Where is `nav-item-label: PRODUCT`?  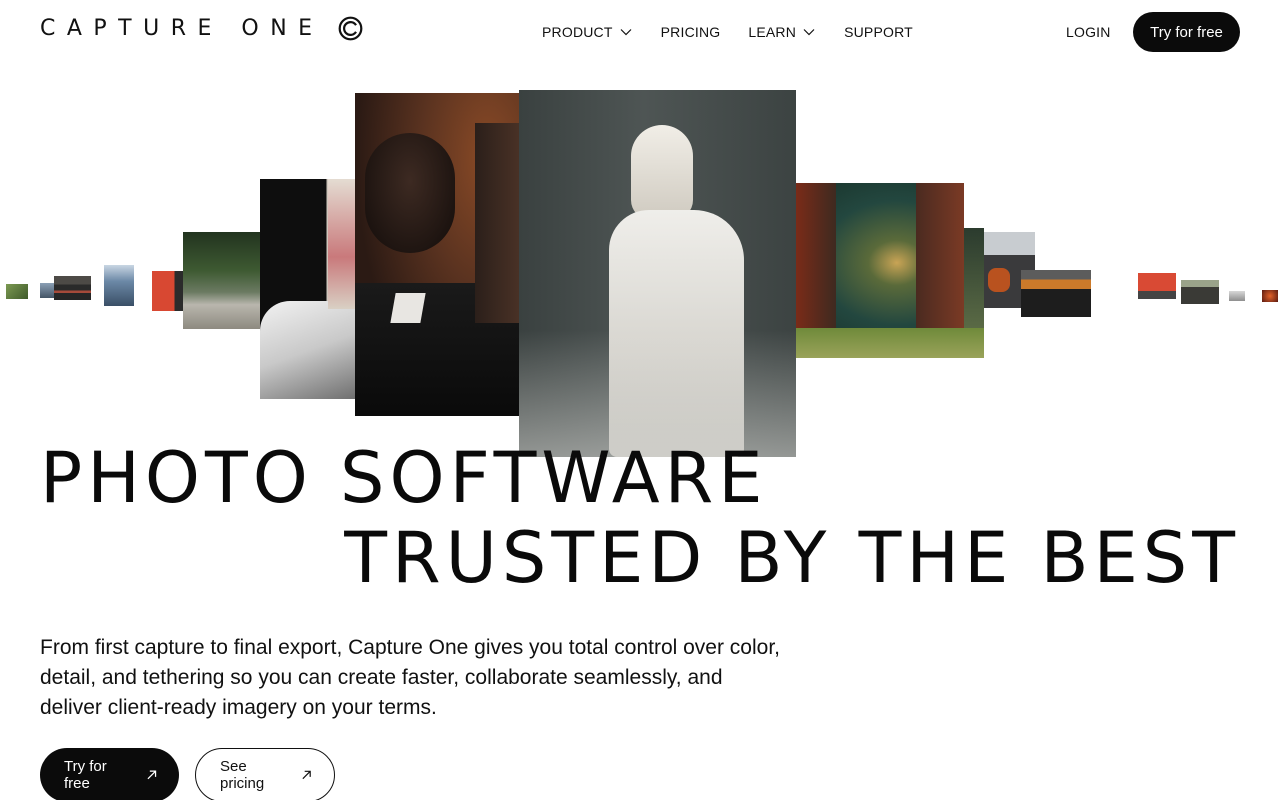
nav-item-label: PRODUCT is located at coordinates (577, 32).